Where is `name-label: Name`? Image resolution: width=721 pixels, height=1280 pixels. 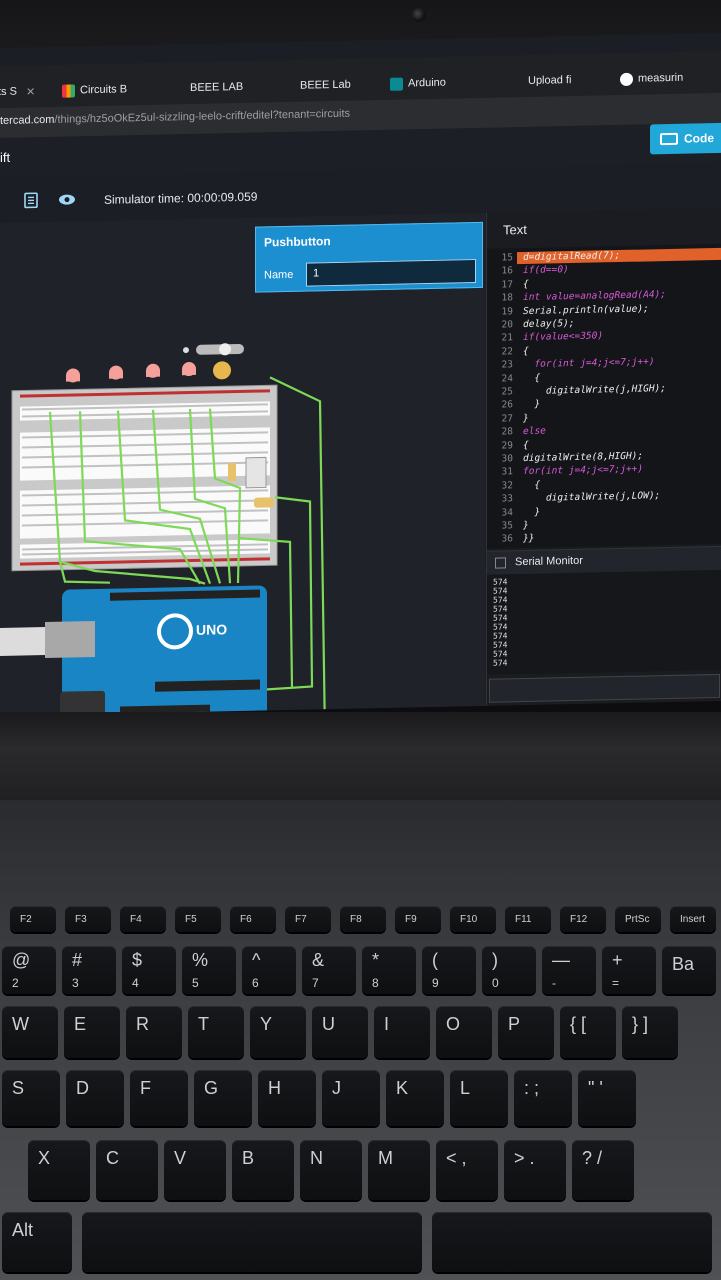 name-label: Name is located at coordinates (279, 275).